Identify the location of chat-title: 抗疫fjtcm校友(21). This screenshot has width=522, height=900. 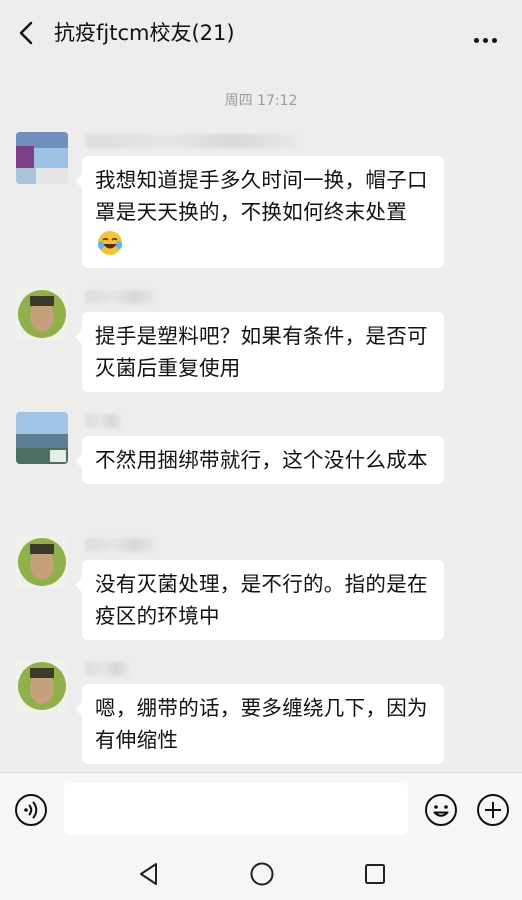
(144, 33).